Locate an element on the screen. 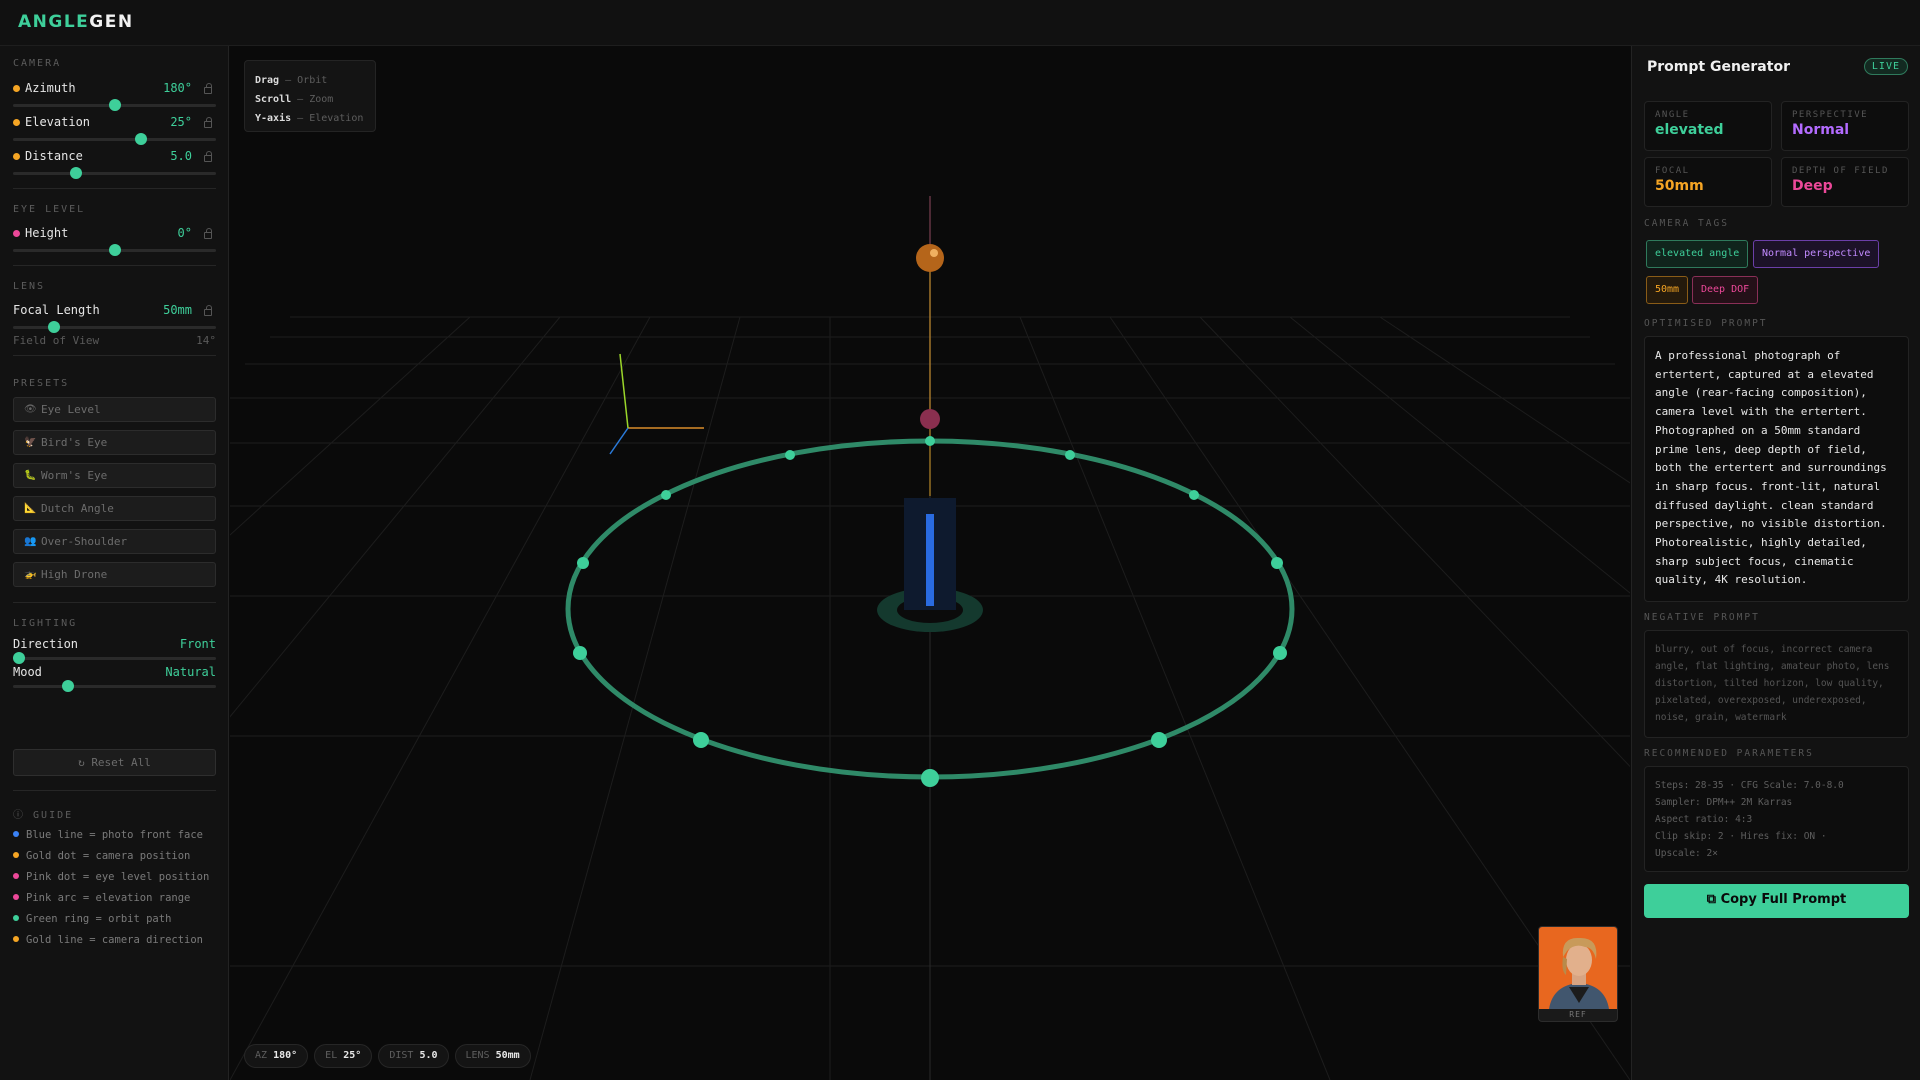  green-dot-icon is located at coordinates (16, 918).